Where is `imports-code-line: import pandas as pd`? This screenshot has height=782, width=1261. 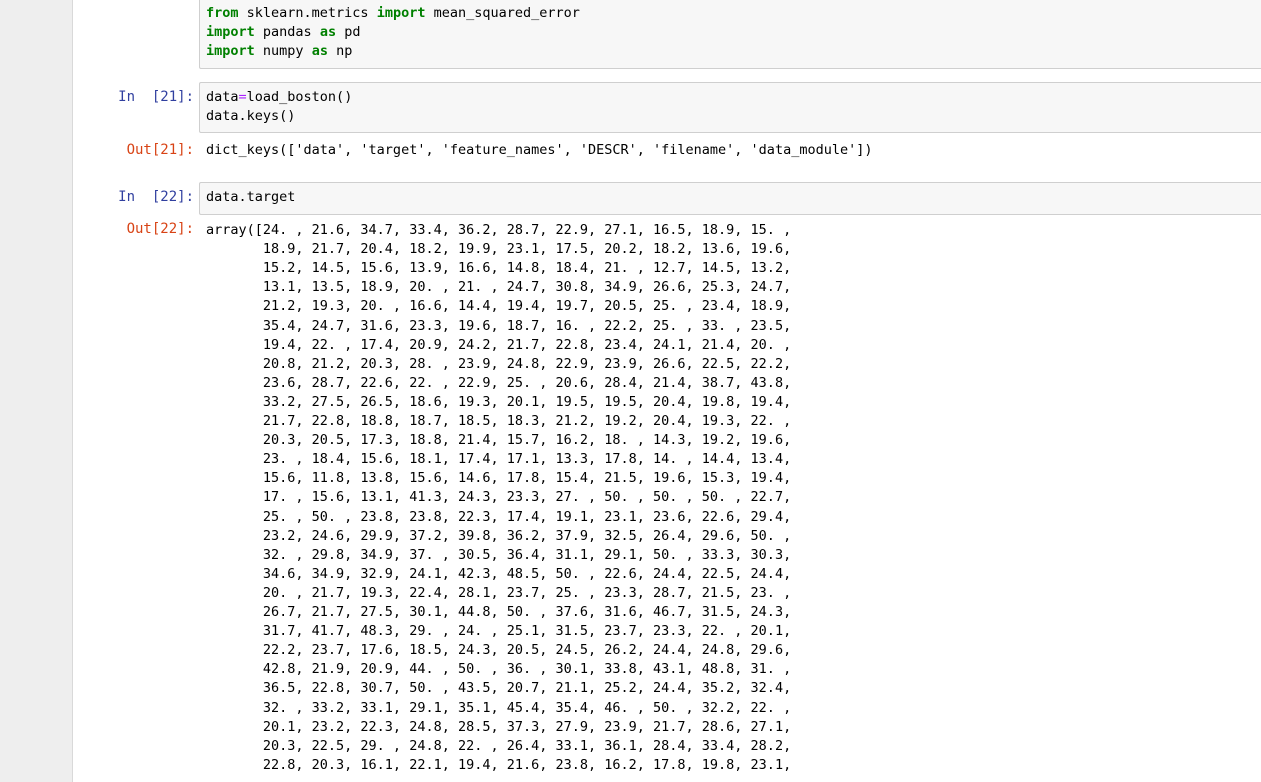 imports-code-line: import pandas as pd is located at coordinates (283, 32).